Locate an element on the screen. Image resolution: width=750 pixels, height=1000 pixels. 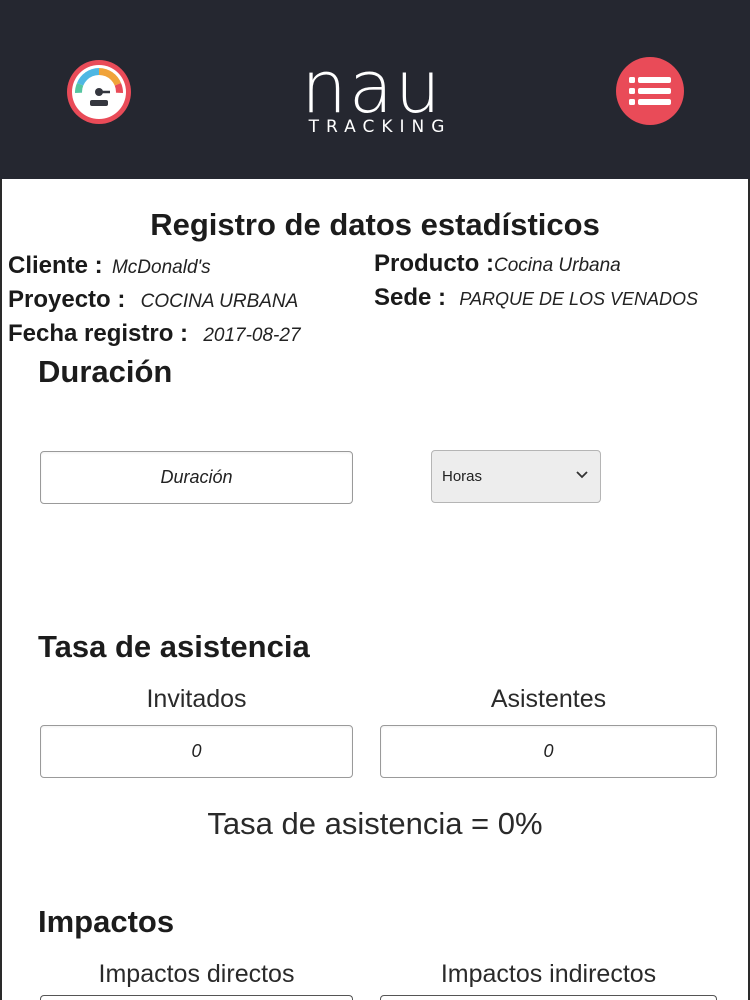
impactos-directos-label: Impactos directos is located at coordinates (196, 974).